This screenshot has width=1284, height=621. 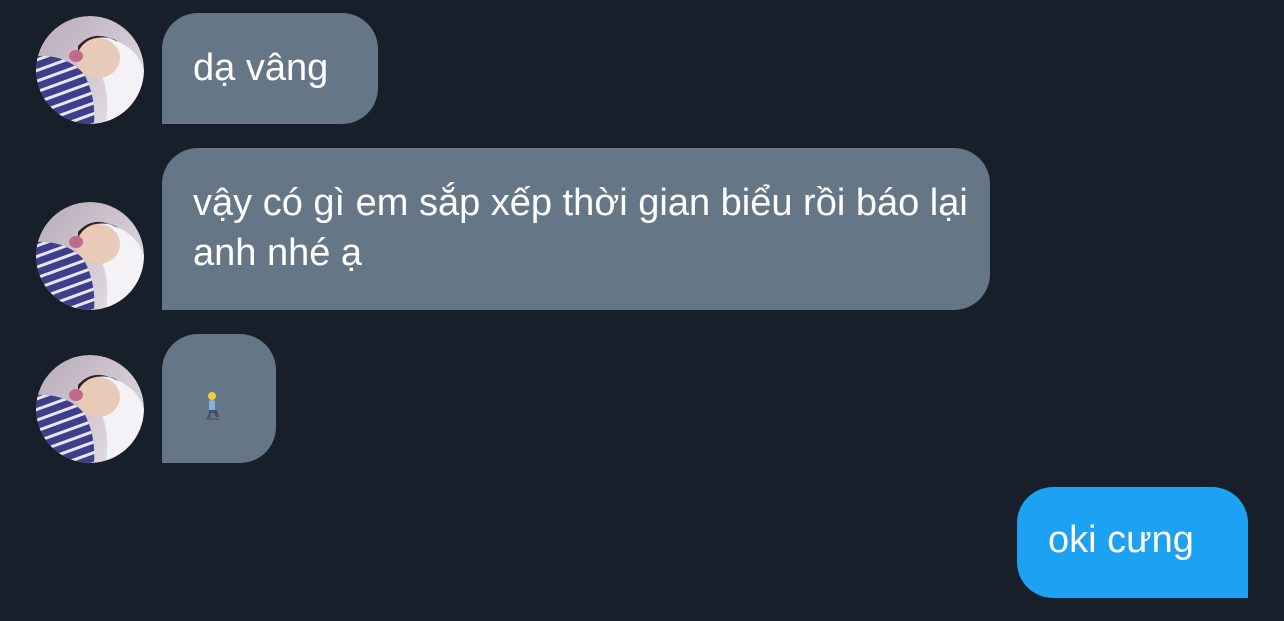 I want to click on incoming-message-bubble: dạ vâng, so click(x=270, y=68).